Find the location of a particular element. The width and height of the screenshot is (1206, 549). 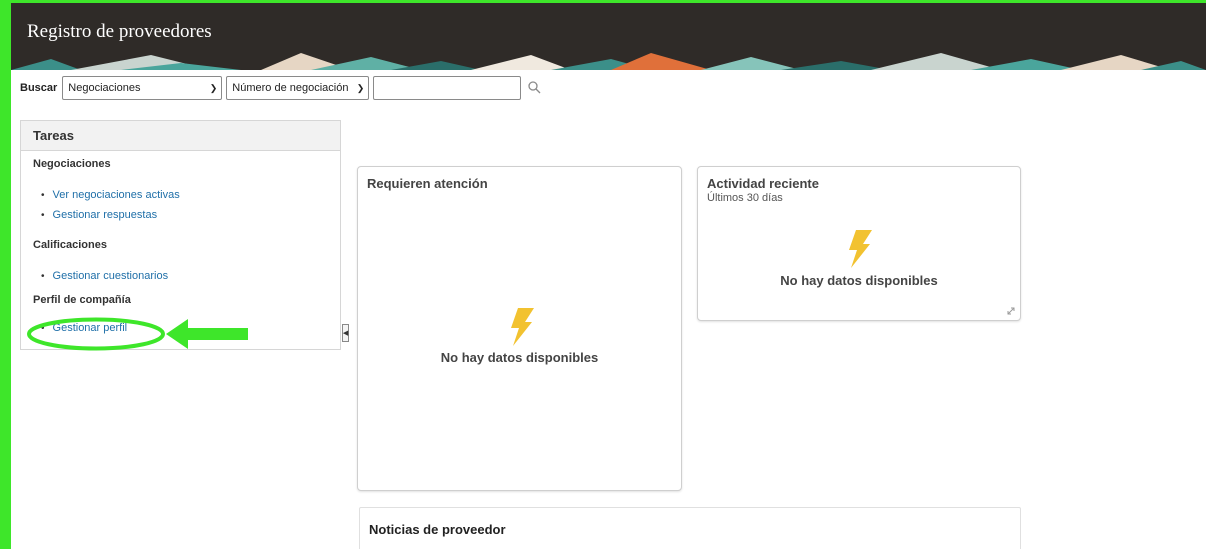

arrow-left-icon is located at coordinates (207, 334).